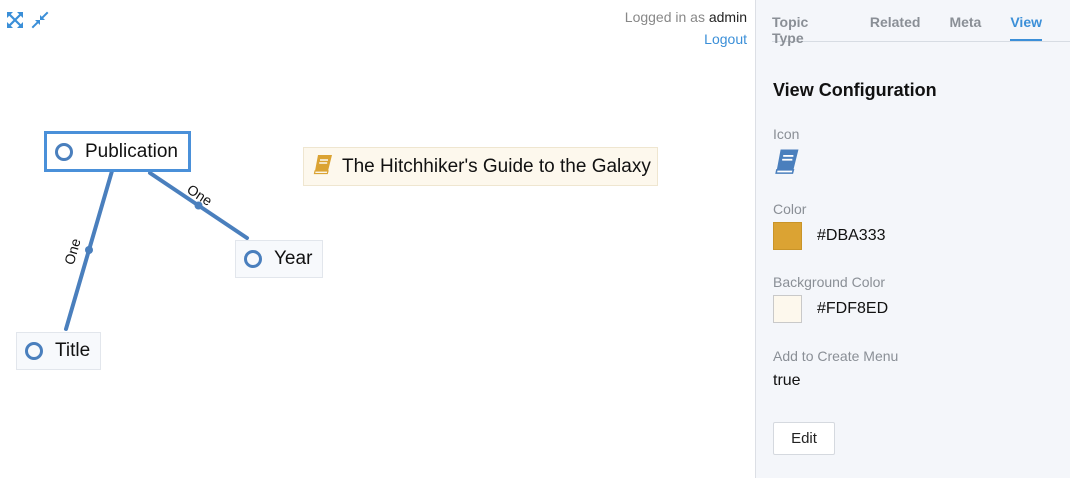  I want to click on topic-year: Year, so click(279, 259).